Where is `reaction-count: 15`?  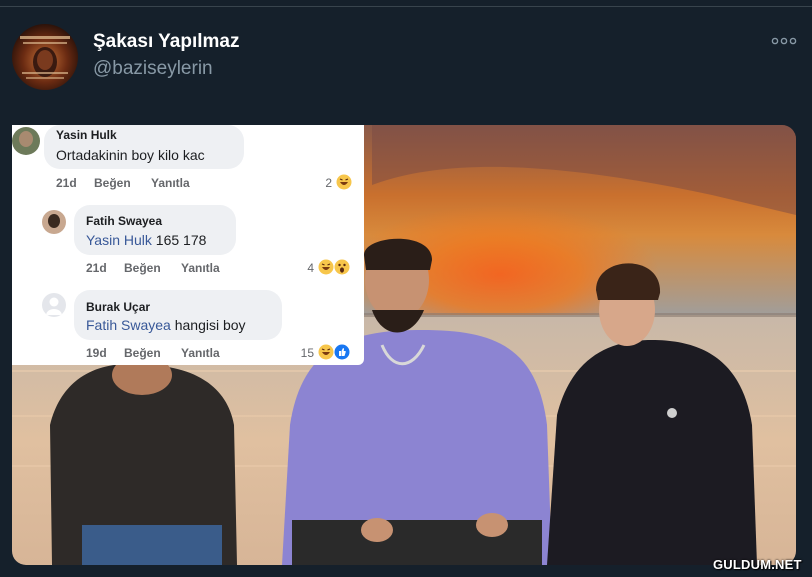
reaction-count: 15 is located at coordinates (303, 353).